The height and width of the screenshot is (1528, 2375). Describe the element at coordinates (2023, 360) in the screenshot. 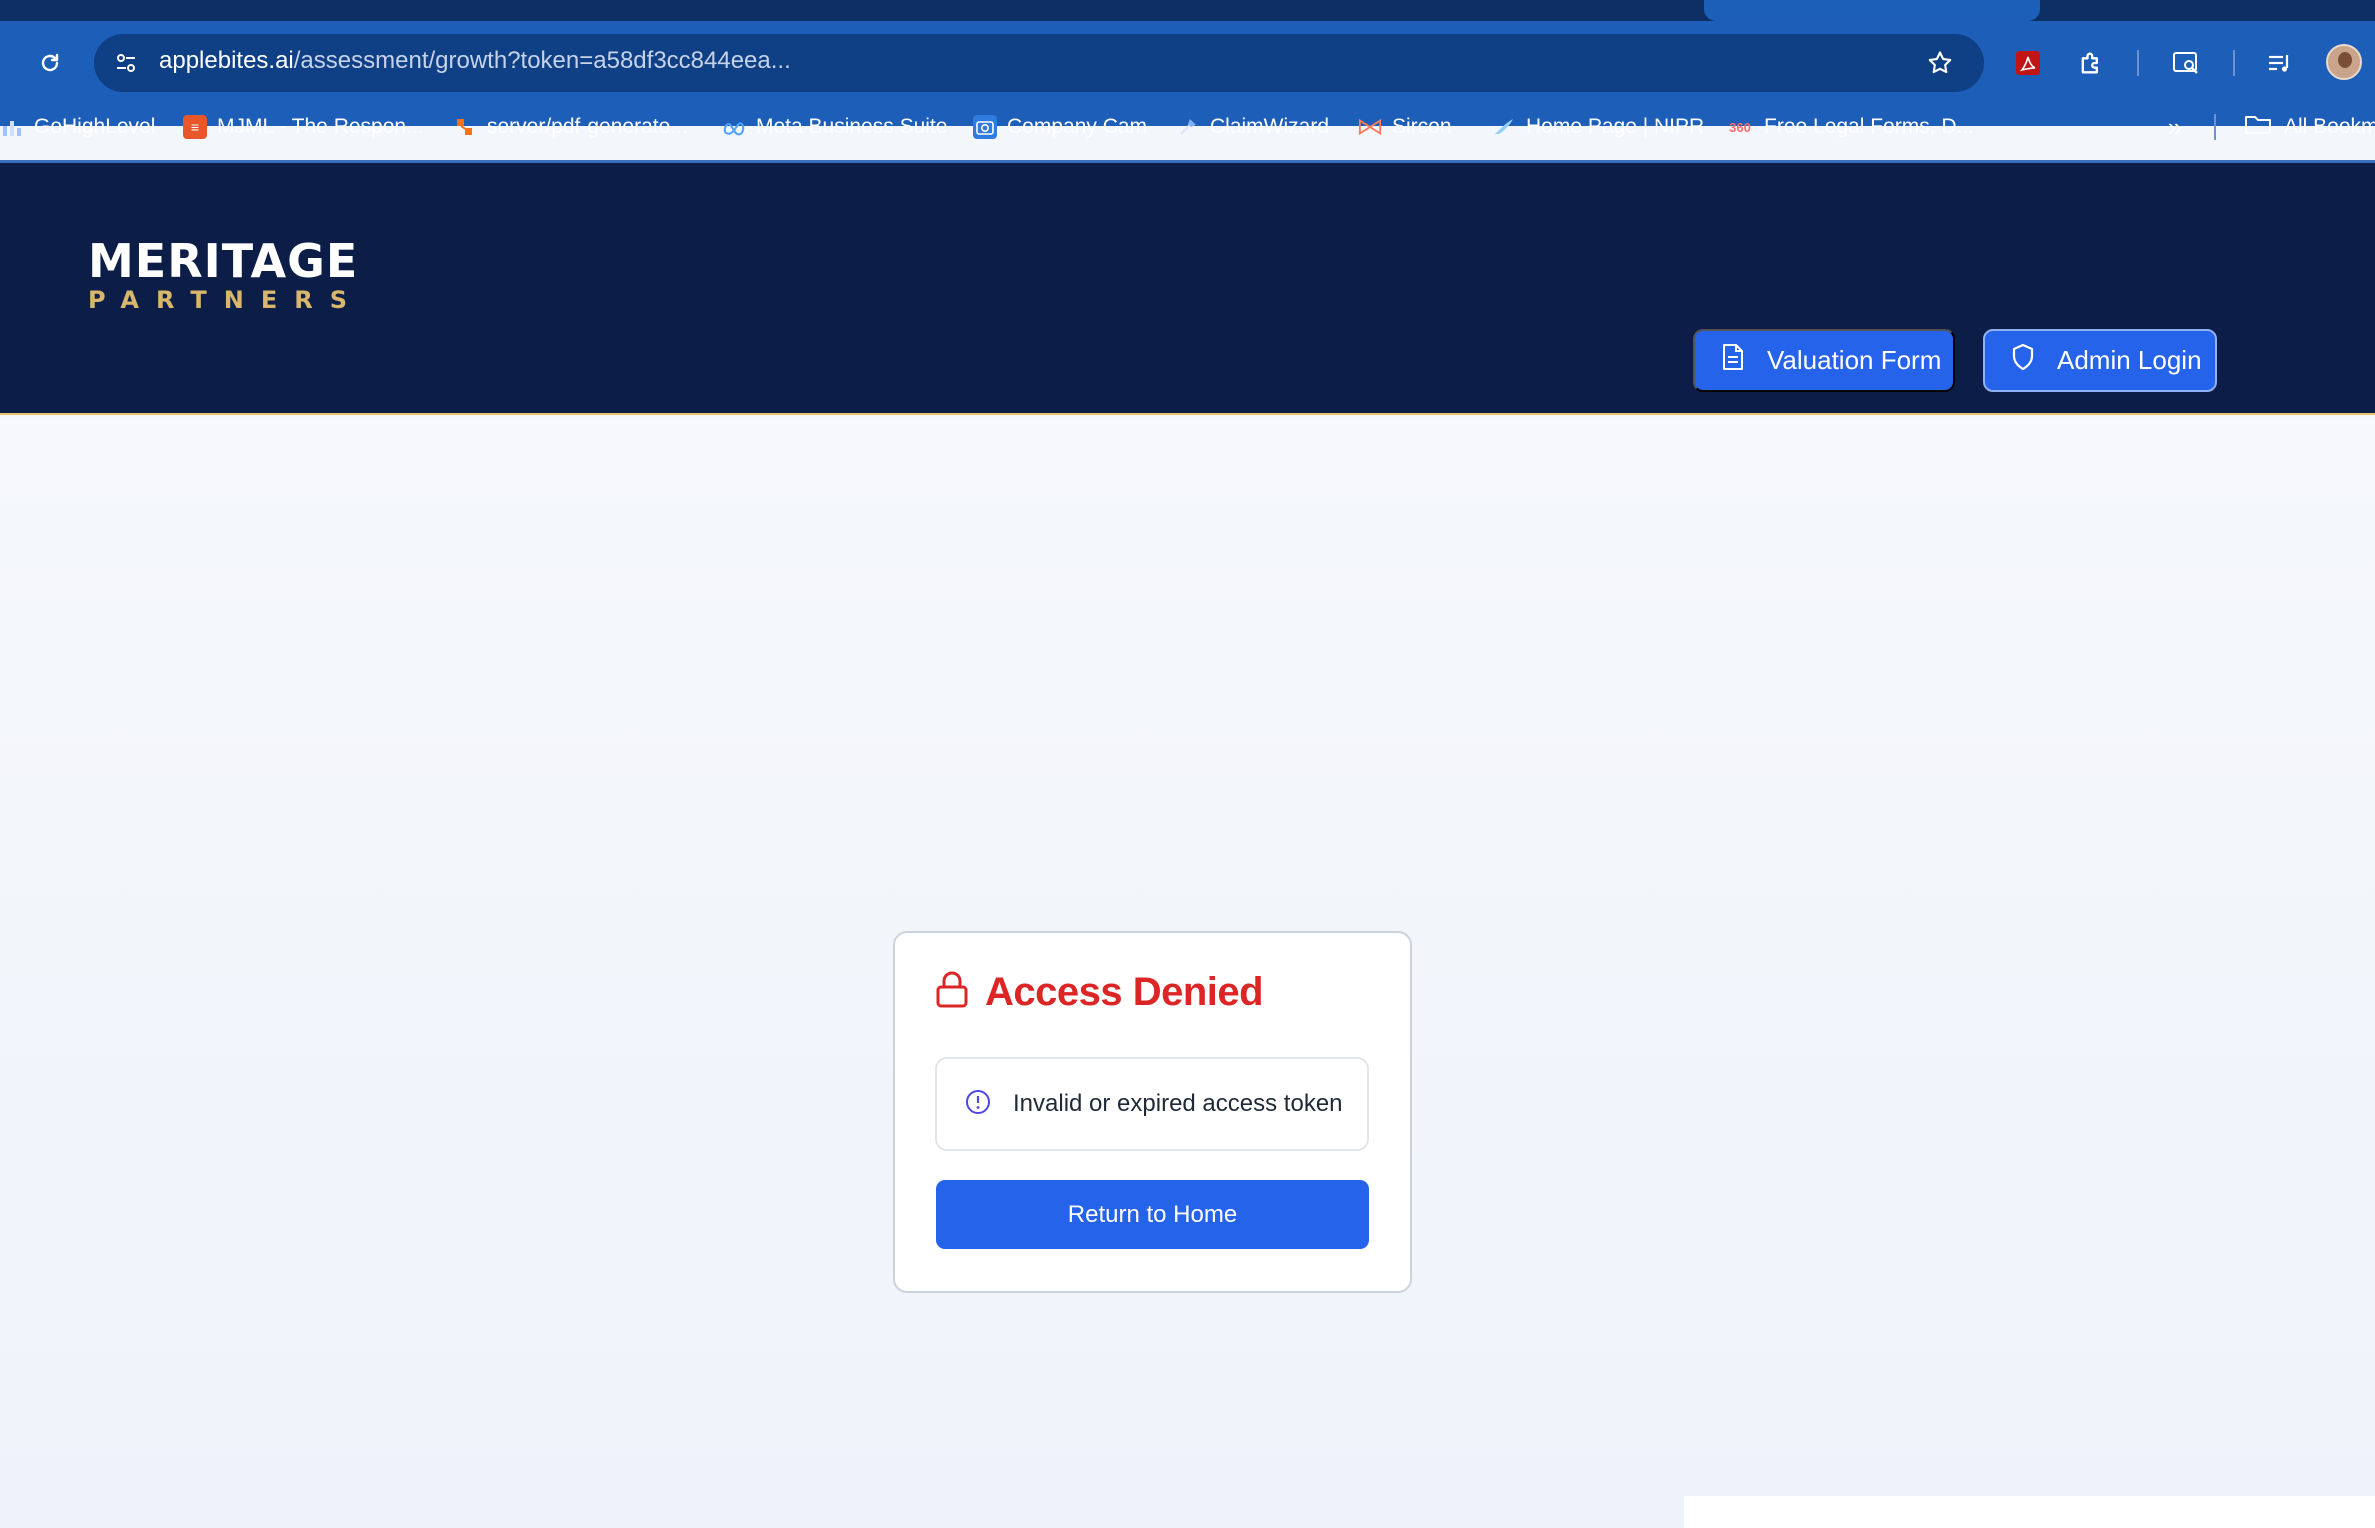

I see `shield-icon` at that location.